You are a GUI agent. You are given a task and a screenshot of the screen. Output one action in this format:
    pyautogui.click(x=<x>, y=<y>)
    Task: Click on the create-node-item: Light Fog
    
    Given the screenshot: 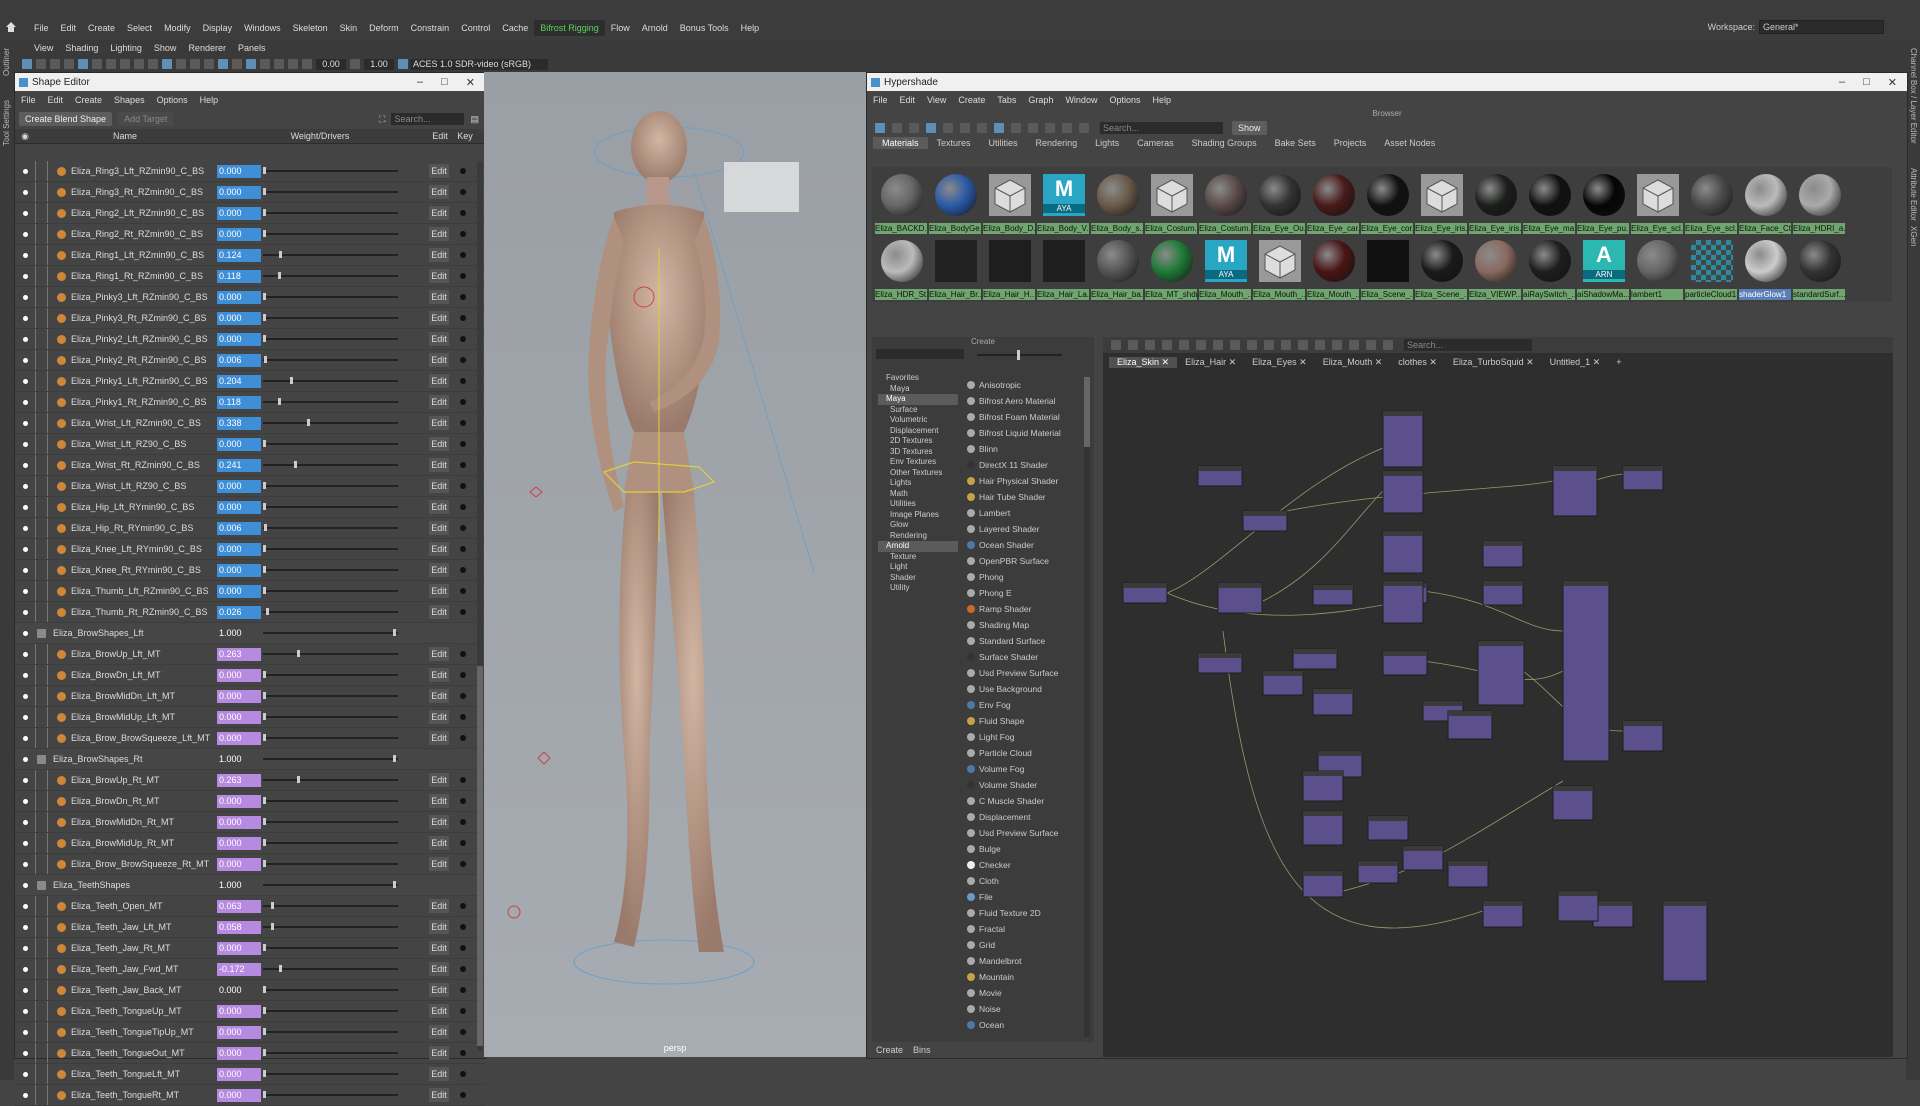 What is the action you would take?
    pyautogui.click(x=1023, y=737)
    